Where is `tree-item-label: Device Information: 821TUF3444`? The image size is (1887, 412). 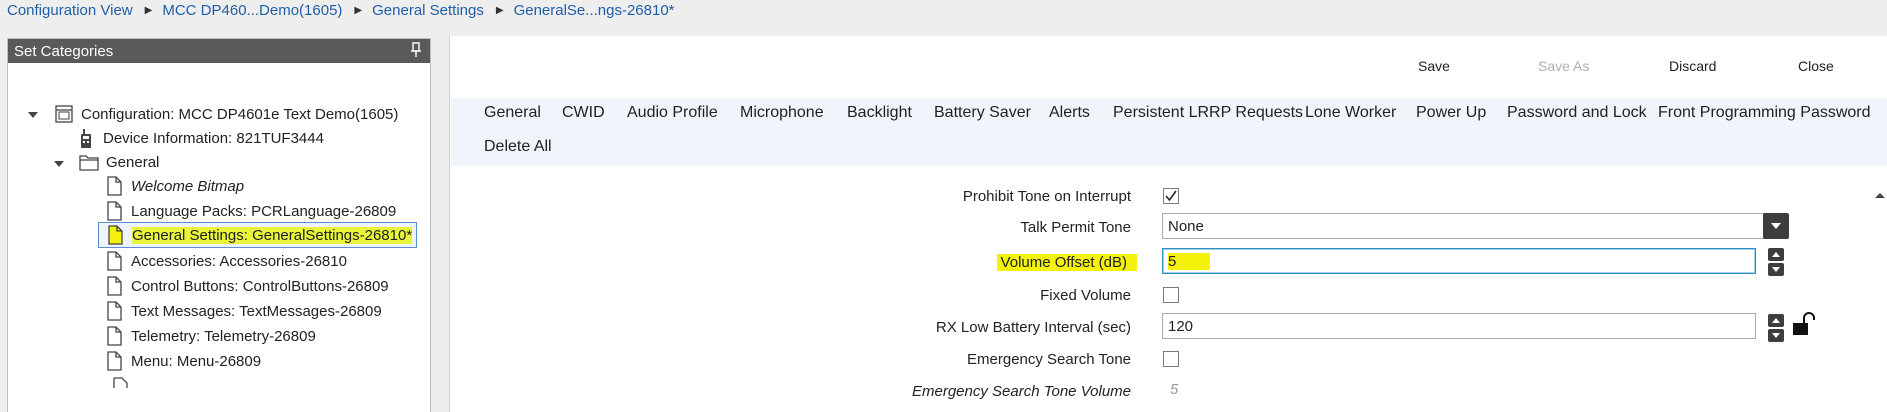 tree-item-label: Device Information: 821TUF3444 is located at coordinates (213, 138).